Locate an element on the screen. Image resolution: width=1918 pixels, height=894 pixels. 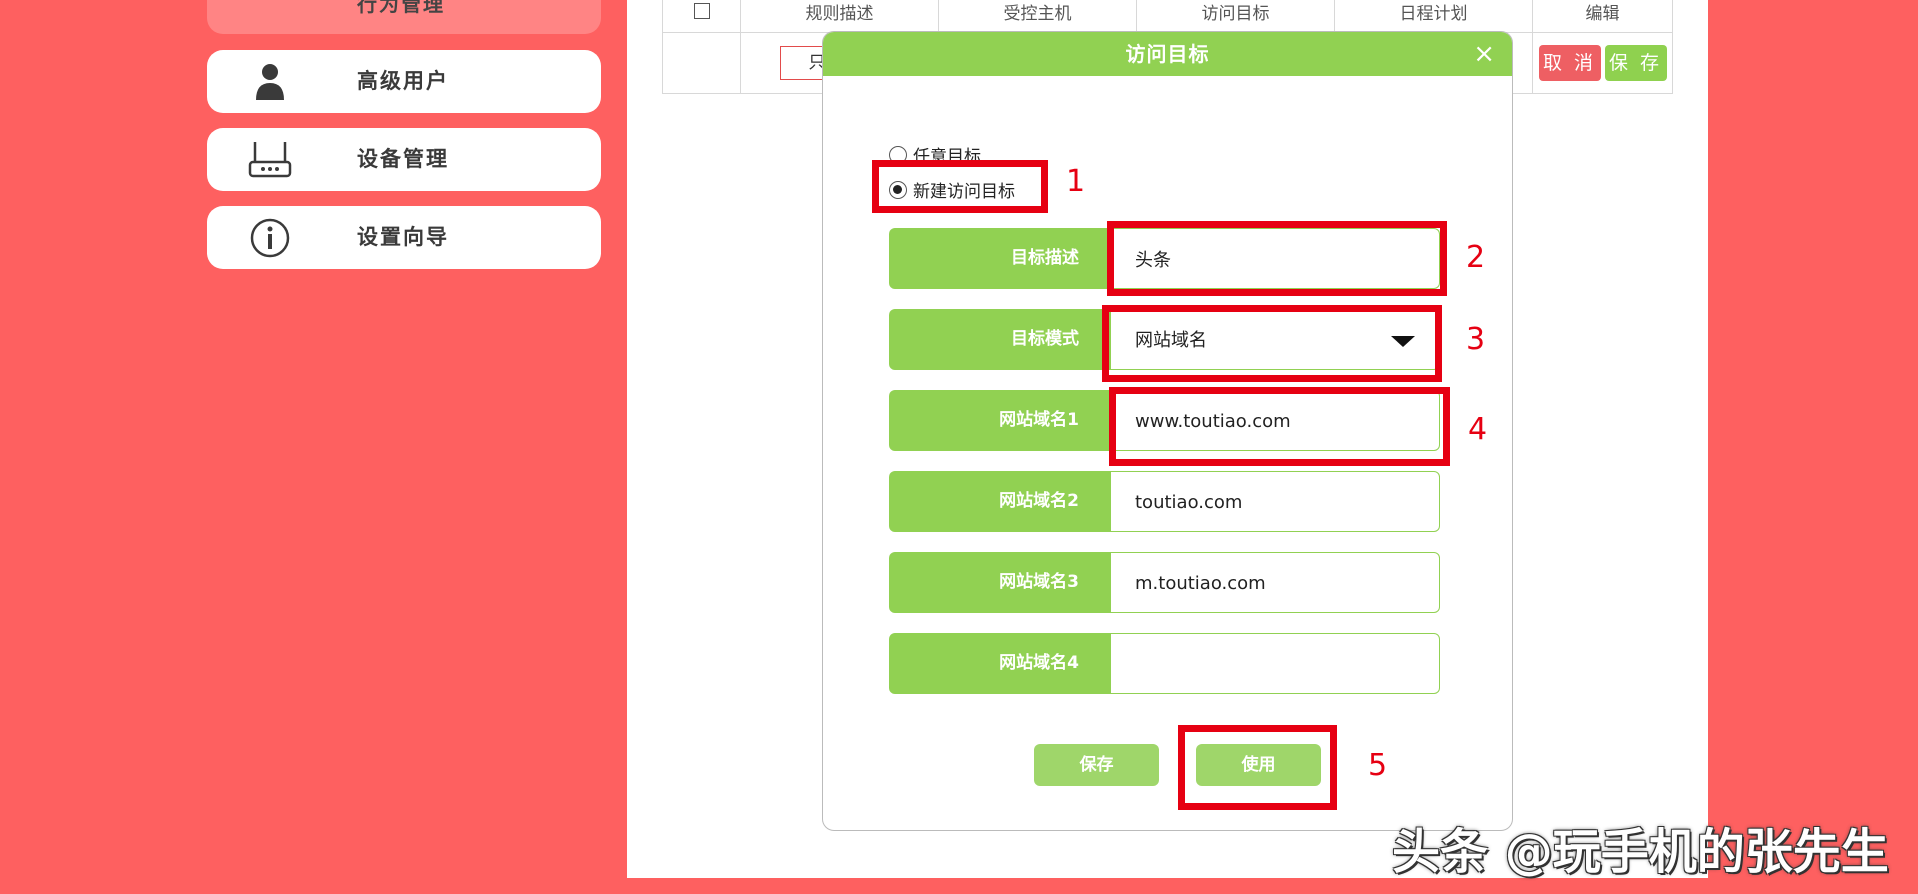
cancel-button: 取 消 is located at coordinates (1569, 63).